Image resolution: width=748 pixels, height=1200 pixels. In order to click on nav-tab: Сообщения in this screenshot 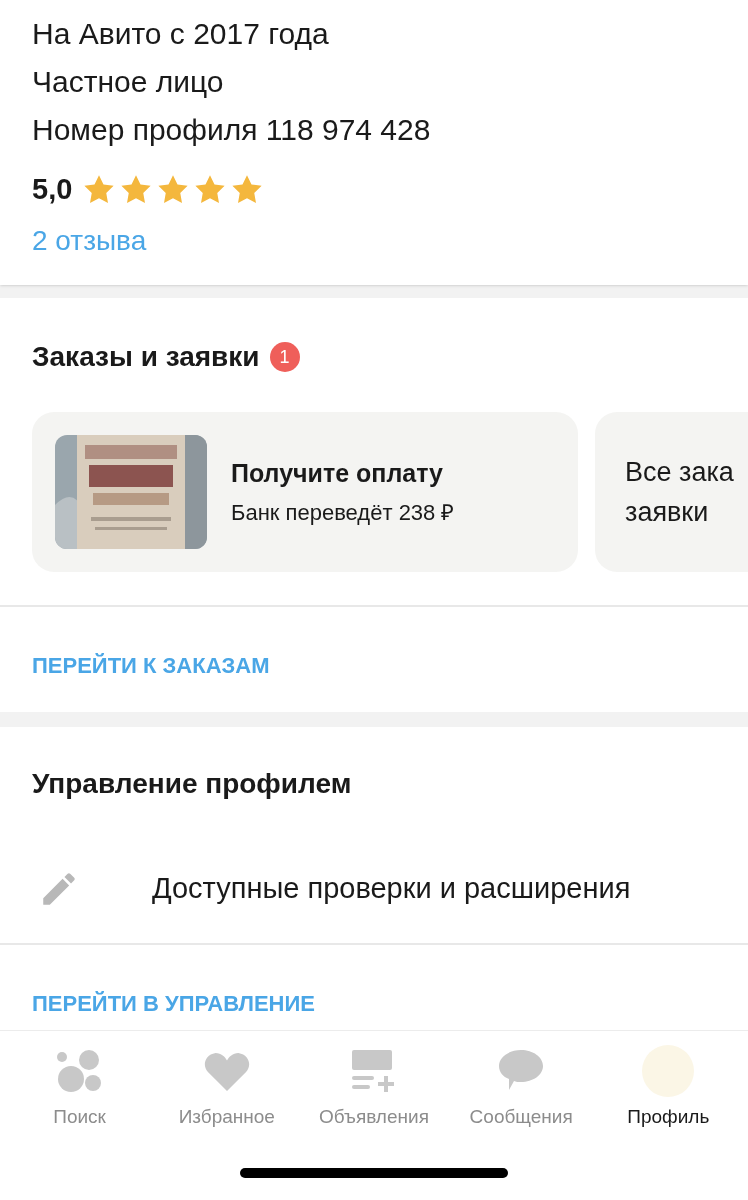, I will do `click(521, 1088)`.